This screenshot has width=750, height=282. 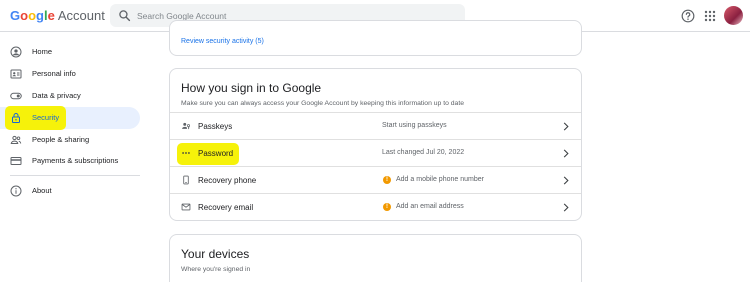 What do you see at coordinates (375, 258) in the screenshot?
I see `devices-card: Your devices Where you're signed in` at bounding box center [375, 258].